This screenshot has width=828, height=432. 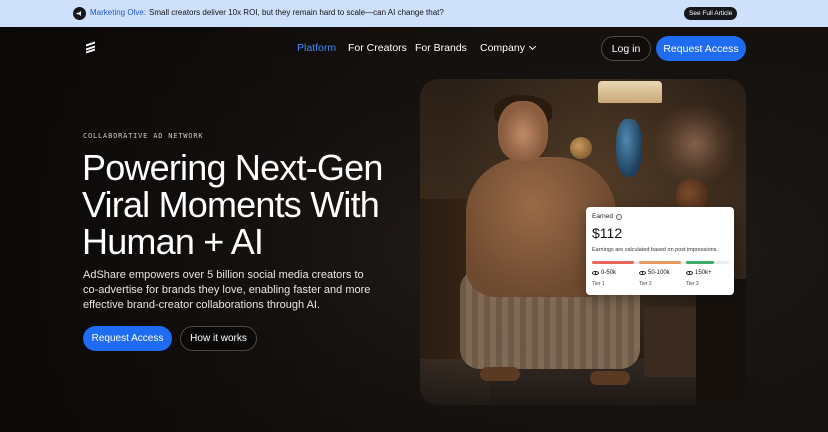 I want to click on tier-3-label: Tier 3, so click(x=692, y=284).